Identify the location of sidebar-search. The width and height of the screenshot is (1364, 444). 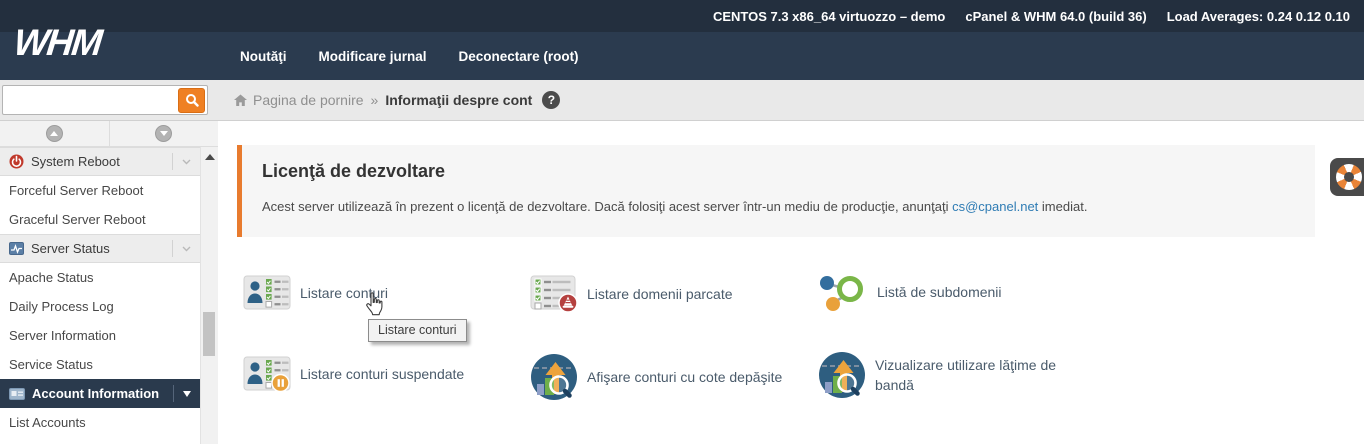
(105, 100).